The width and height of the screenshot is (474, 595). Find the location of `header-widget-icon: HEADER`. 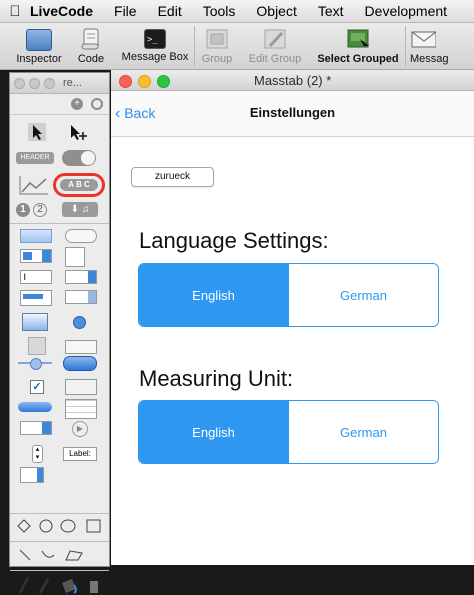

header-widget-icon: HEADER is located at coordinates (35, 158).